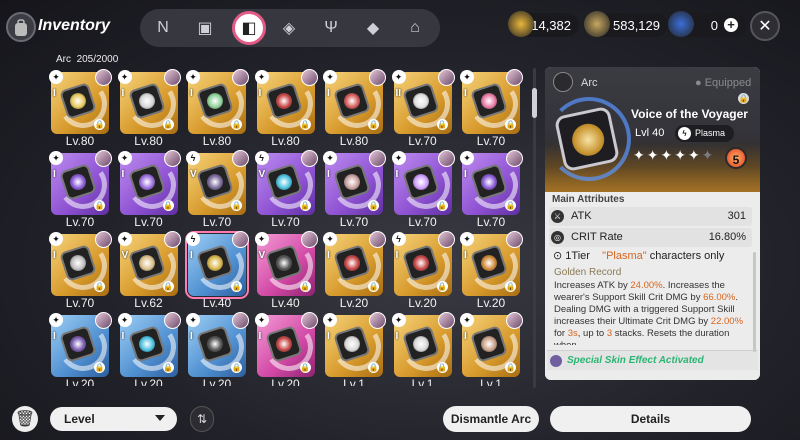 The width and height of the screenshot is (800, 440). Describe the element at coordinates (587, 139) in the screenshot. I see `arc-record-image` at that location.